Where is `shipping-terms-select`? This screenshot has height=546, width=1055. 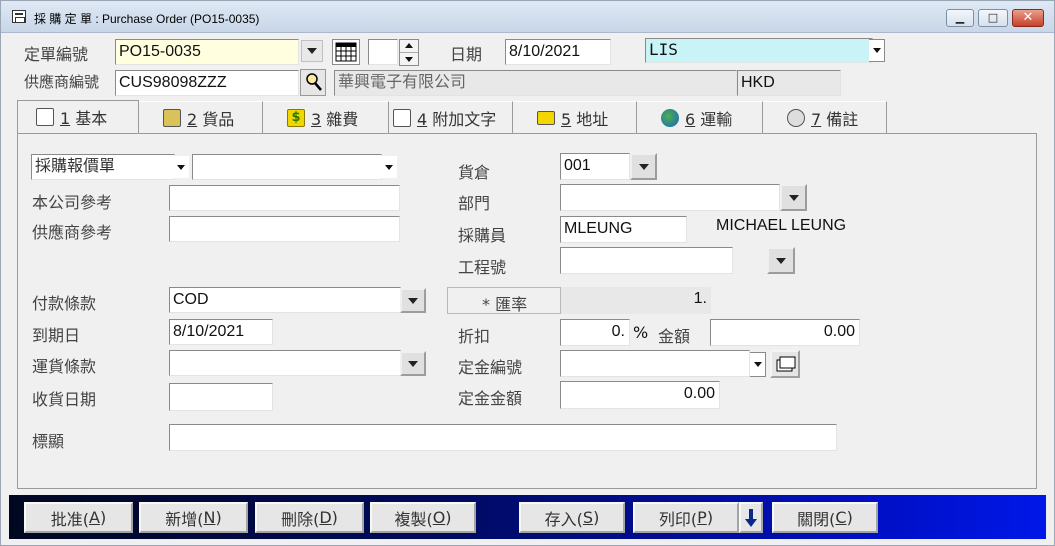 shipping-terms-select is located at coordinates (285, 363).